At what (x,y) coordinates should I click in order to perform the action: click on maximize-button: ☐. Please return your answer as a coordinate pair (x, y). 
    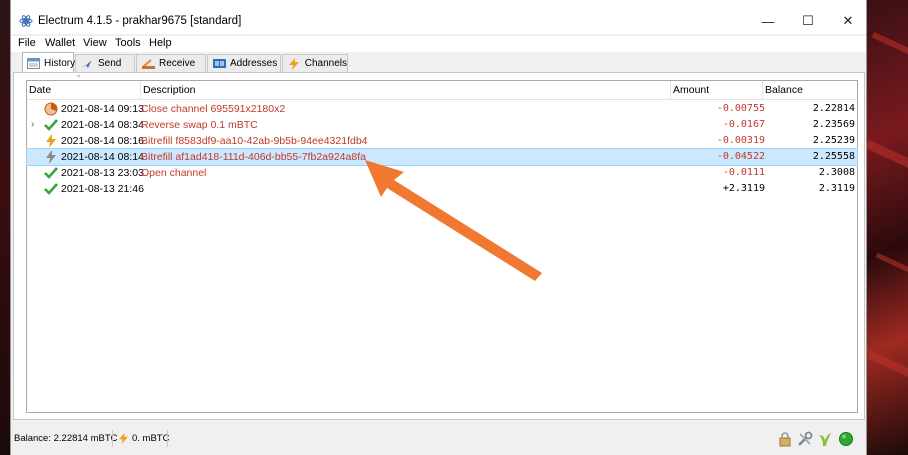
    Looking at the image, I should click on (808, 21).